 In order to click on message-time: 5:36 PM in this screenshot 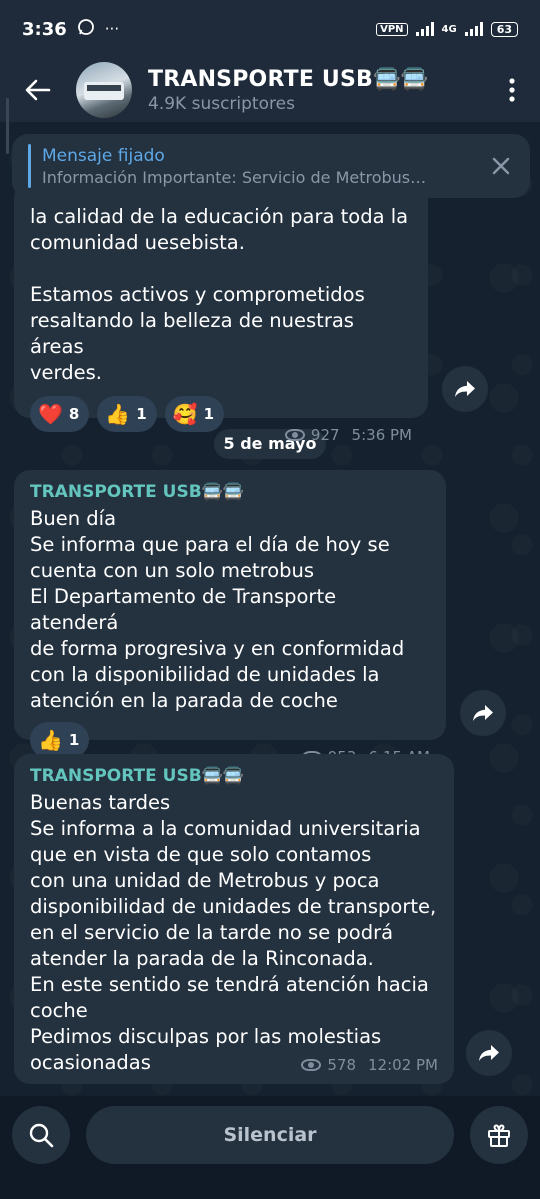, I will do `click(381, 435)`.